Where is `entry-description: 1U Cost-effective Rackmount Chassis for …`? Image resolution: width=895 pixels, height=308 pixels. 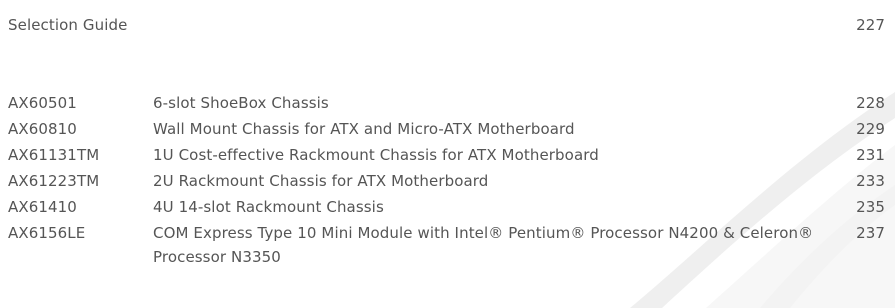
entry-description: 1U Cost-effective Rackmount Chassis for … is located at coordinates (376, 155).